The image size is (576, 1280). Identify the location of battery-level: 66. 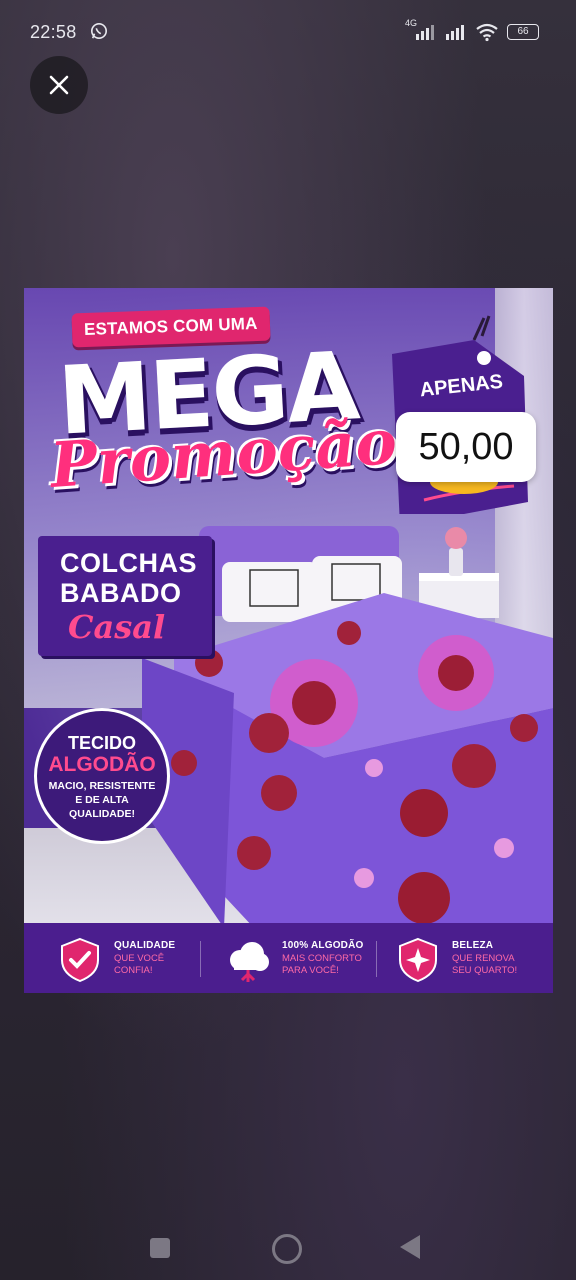
(523, 31).